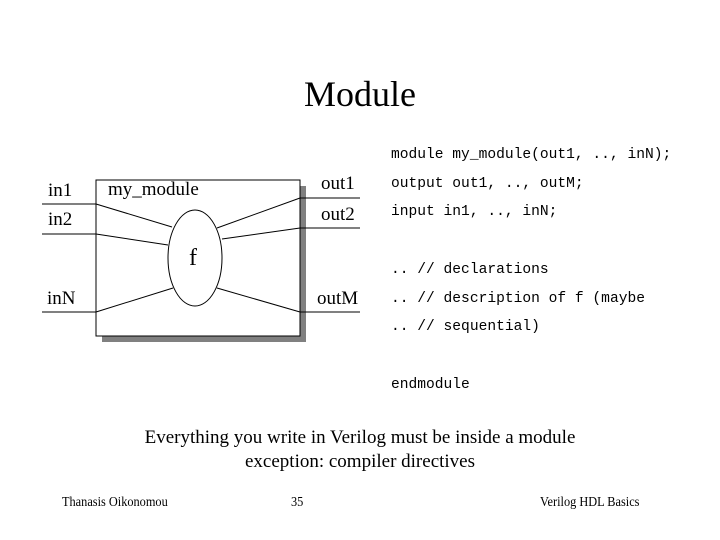  What do you see at coordinates (153, 189) in the screenshot?
I see `module-name-label: my_module` at bounding box center [153, 189].